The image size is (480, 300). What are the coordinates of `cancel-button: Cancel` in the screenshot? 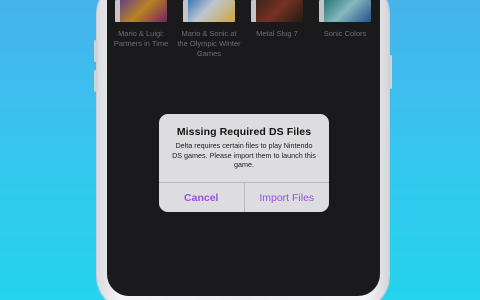 It's located at (201, 197).